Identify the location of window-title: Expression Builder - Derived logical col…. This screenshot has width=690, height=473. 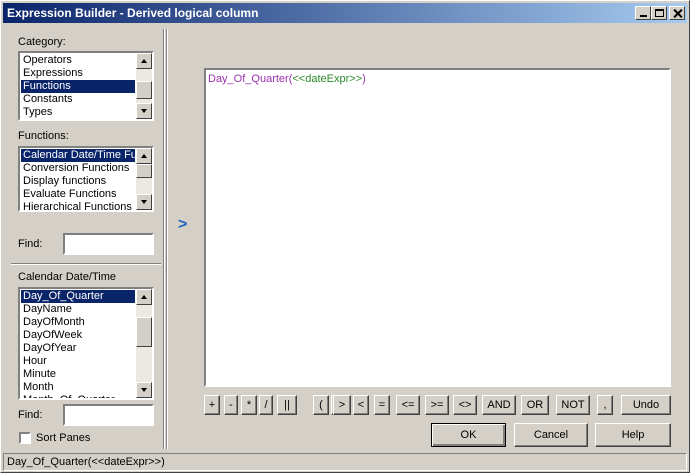
(133, 13).